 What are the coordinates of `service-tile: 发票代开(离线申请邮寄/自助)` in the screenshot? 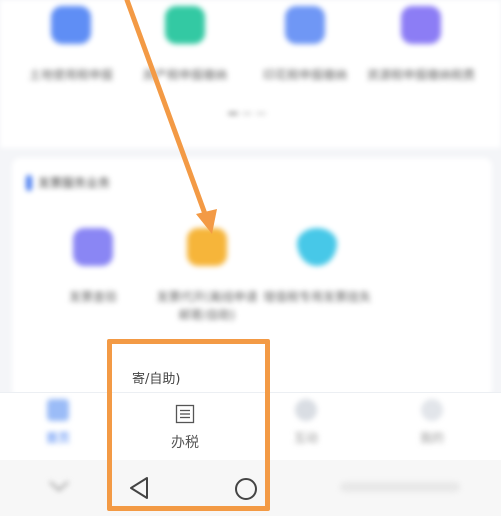 It's located at (207, 285).